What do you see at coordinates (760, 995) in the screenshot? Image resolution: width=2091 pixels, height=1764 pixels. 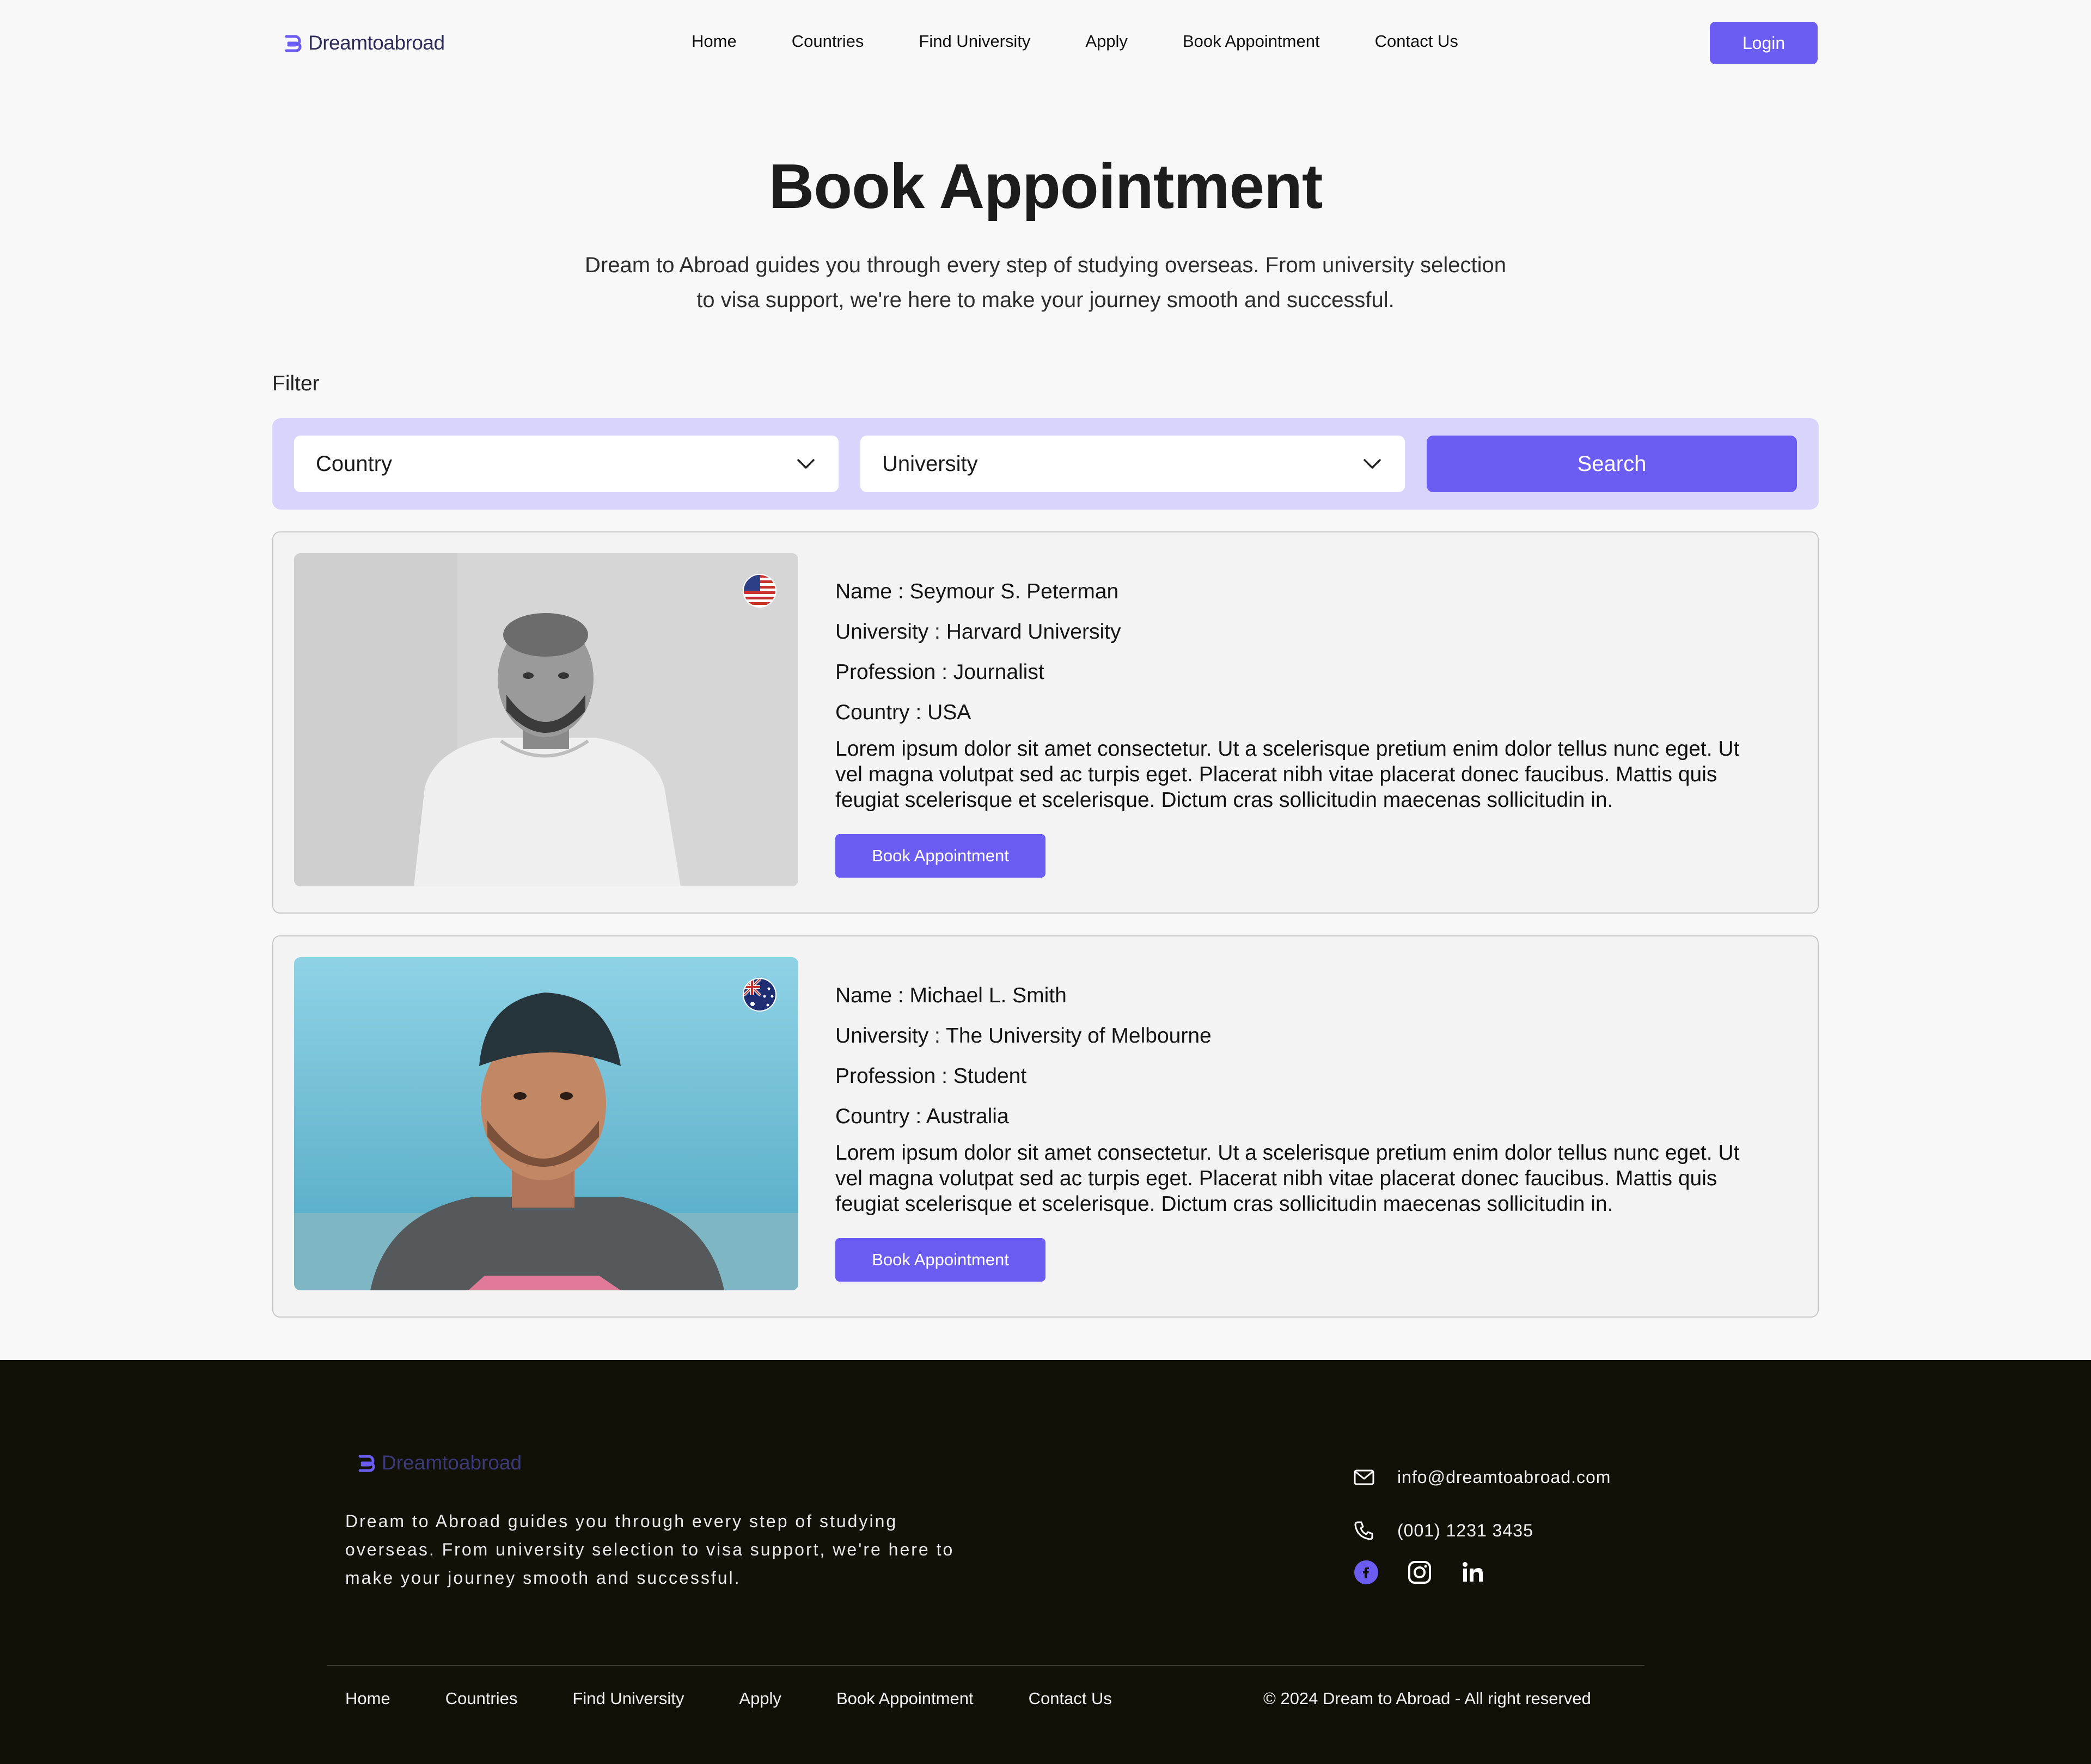 I see `australia-flag-icon` at bounding box center [760, 995].